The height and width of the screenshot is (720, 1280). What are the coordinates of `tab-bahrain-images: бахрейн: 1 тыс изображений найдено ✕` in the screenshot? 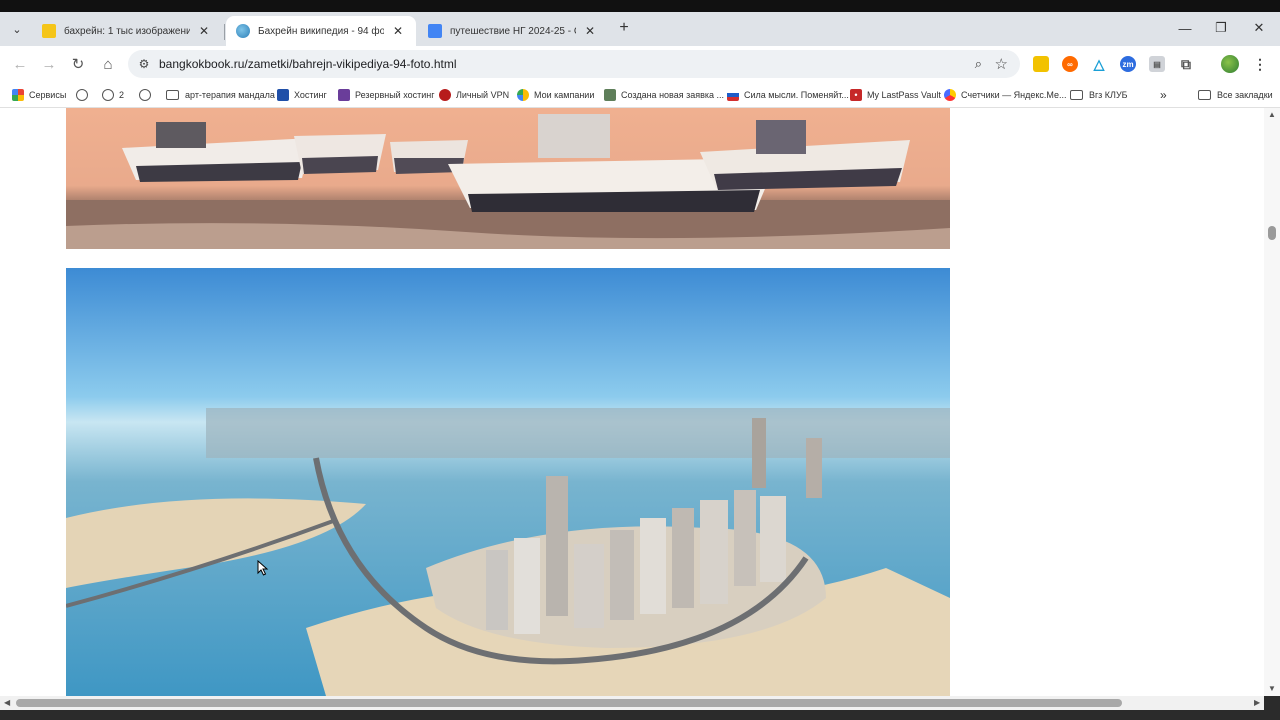 It's located at (127, 31).